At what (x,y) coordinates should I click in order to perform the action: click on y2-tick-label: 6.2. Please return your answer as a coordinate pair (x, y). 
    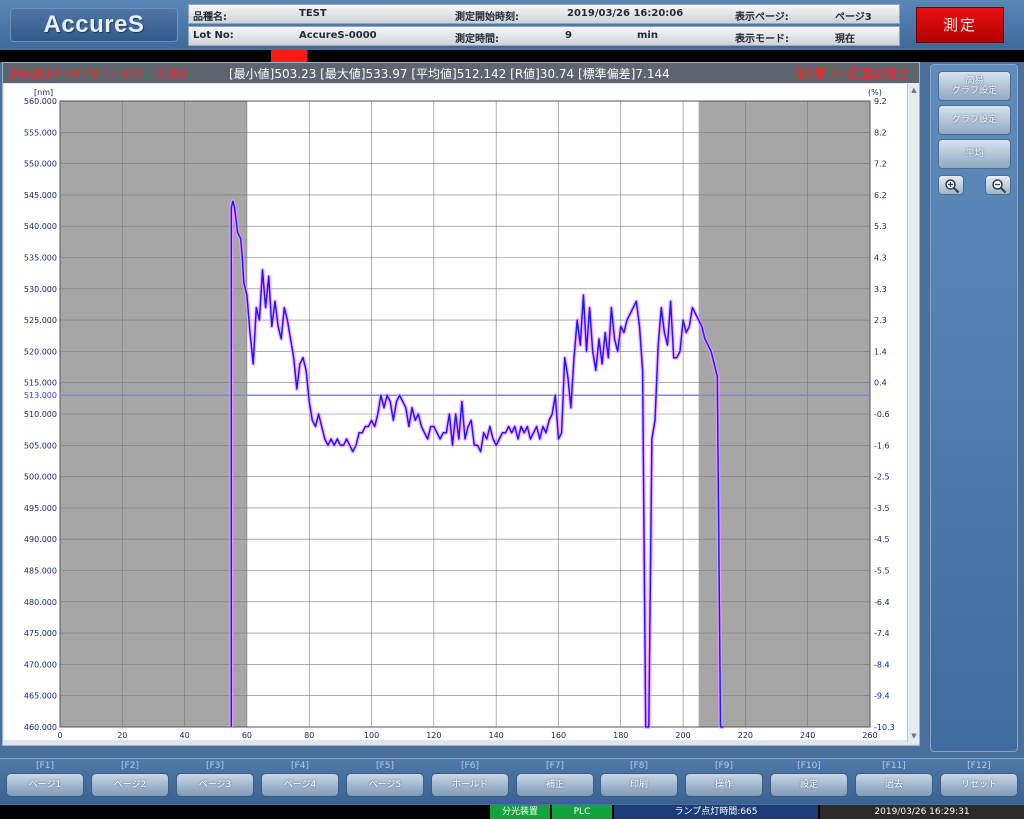
    Looking at the image, I should click on (880, 195).